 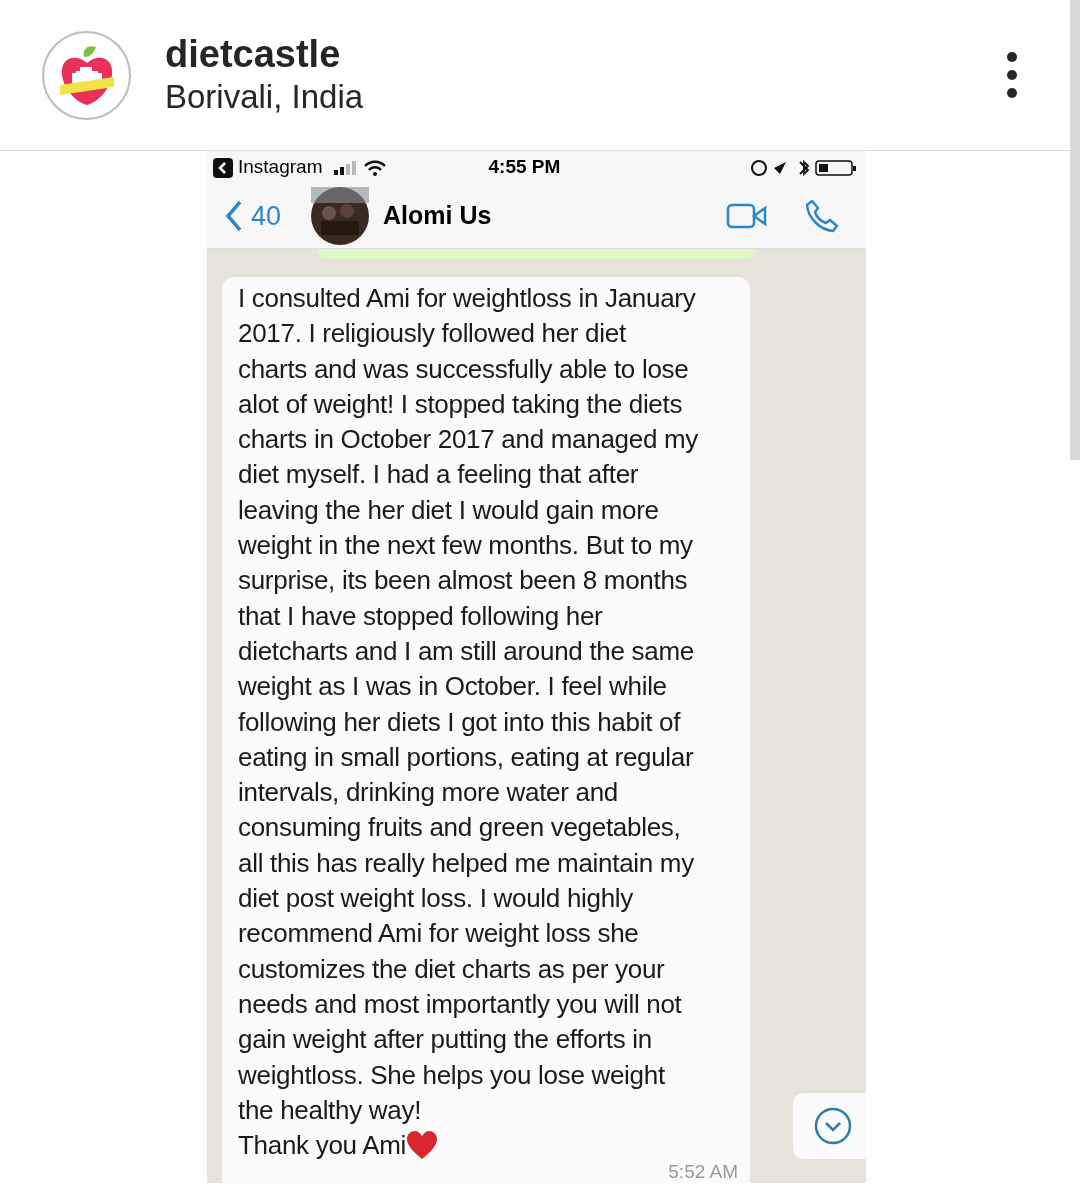 What do you see at coordinates (266, 216) in the screenshot?
I see `back-count: 40` at bounding box center [266, 216].